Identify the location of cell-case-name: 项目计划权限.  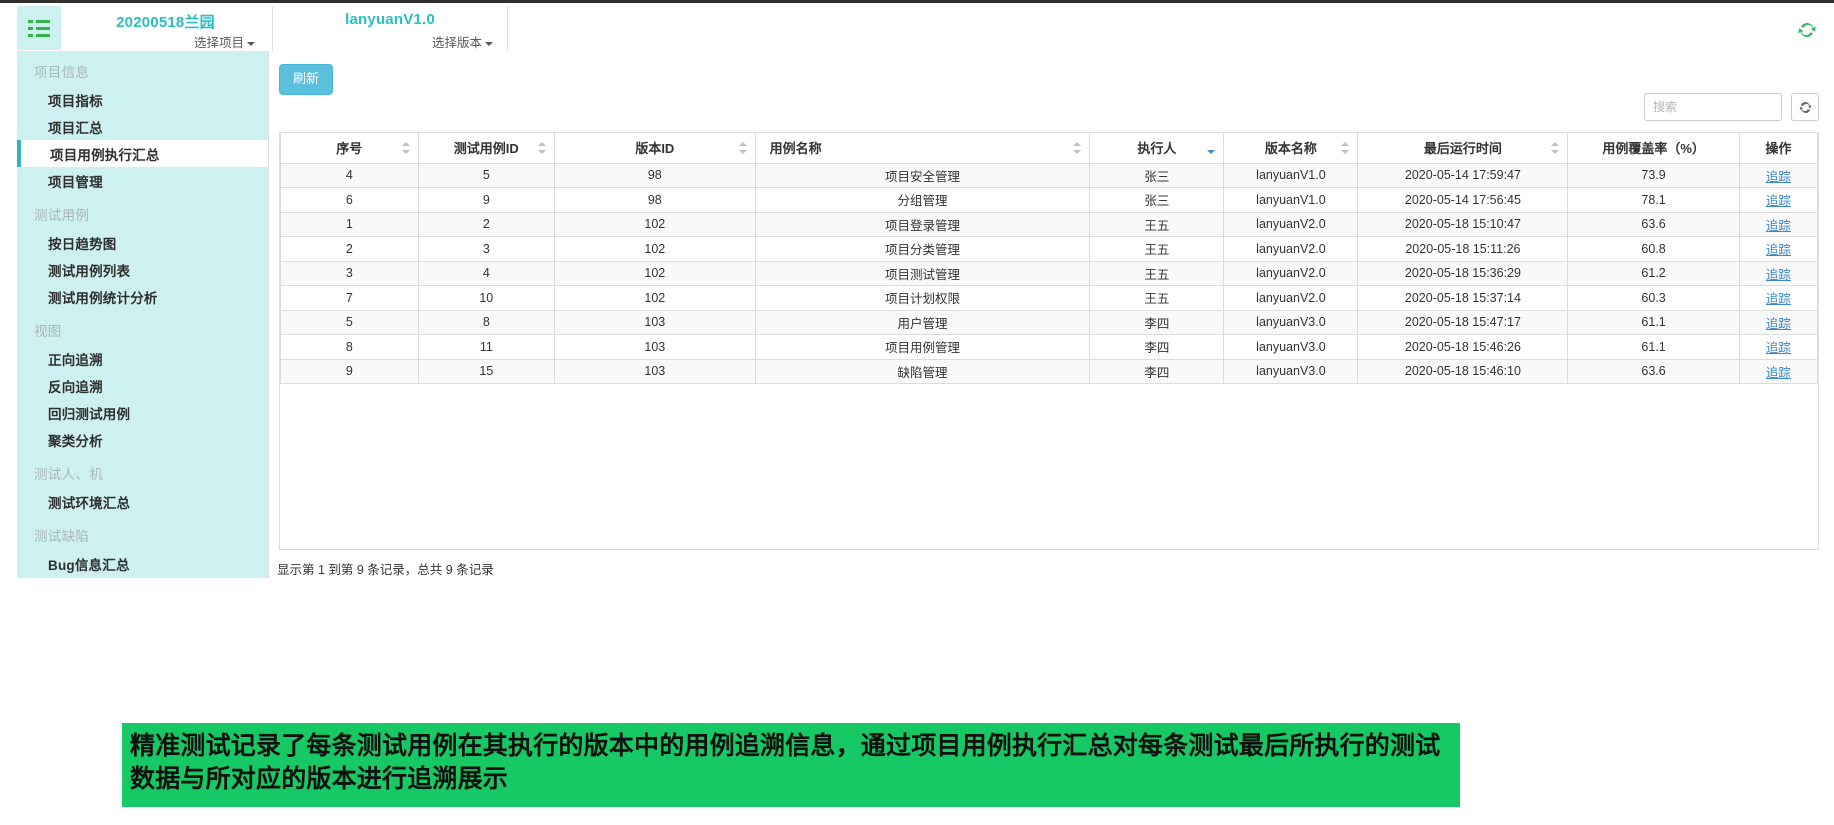
(922, 298).